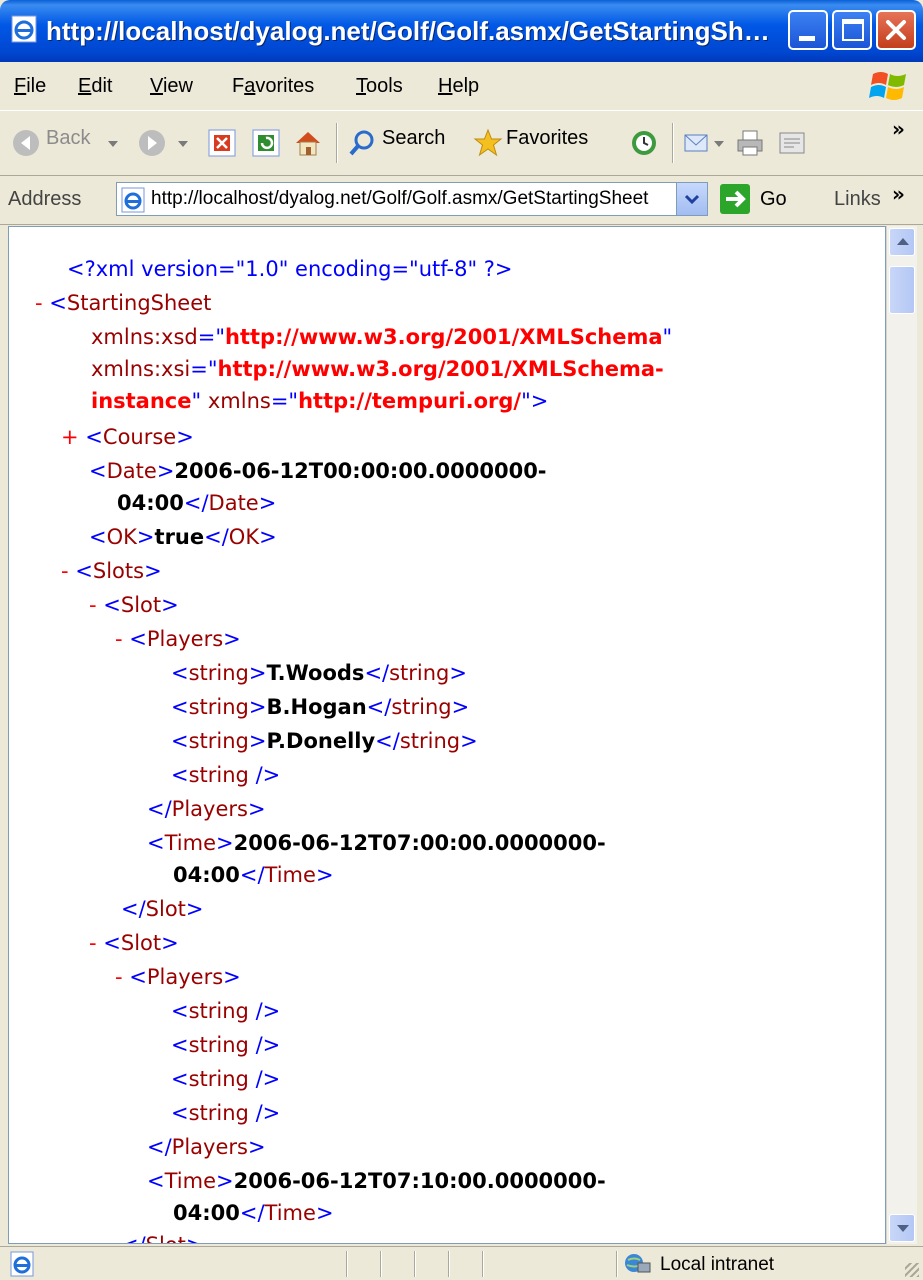 Image resolution: width=923 pixels, height=1280 pixels. I want to click on menu-view: View, so click(171, 86).